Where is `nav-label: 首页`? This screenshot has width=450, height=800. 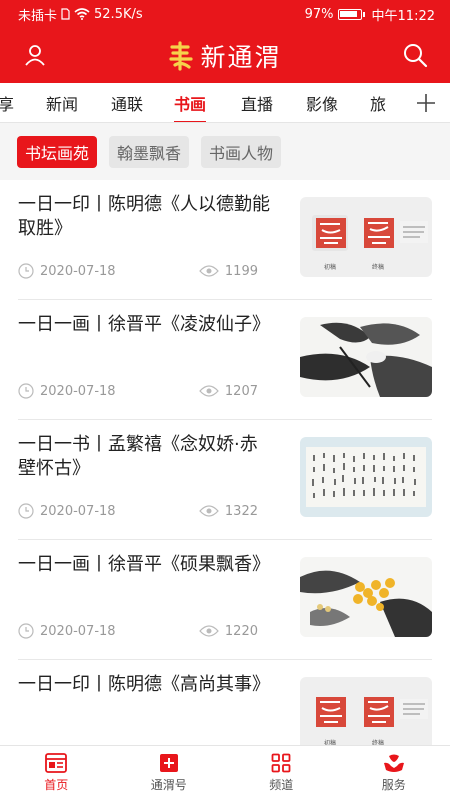
nav-label: 首页 is located at coordinates (56, 785).